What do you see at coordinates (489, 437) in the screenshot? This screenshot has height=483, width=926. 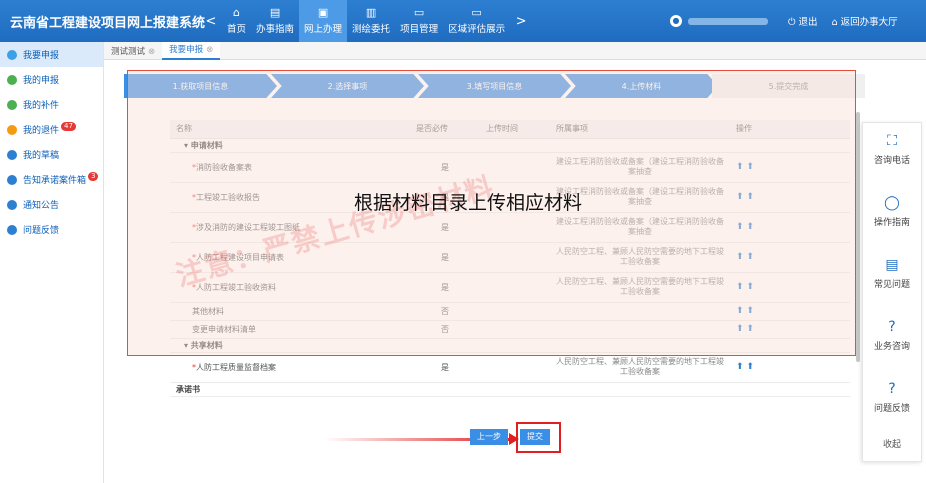 I see `prev-step-button: 上一步` at bounding box center [489, 437].